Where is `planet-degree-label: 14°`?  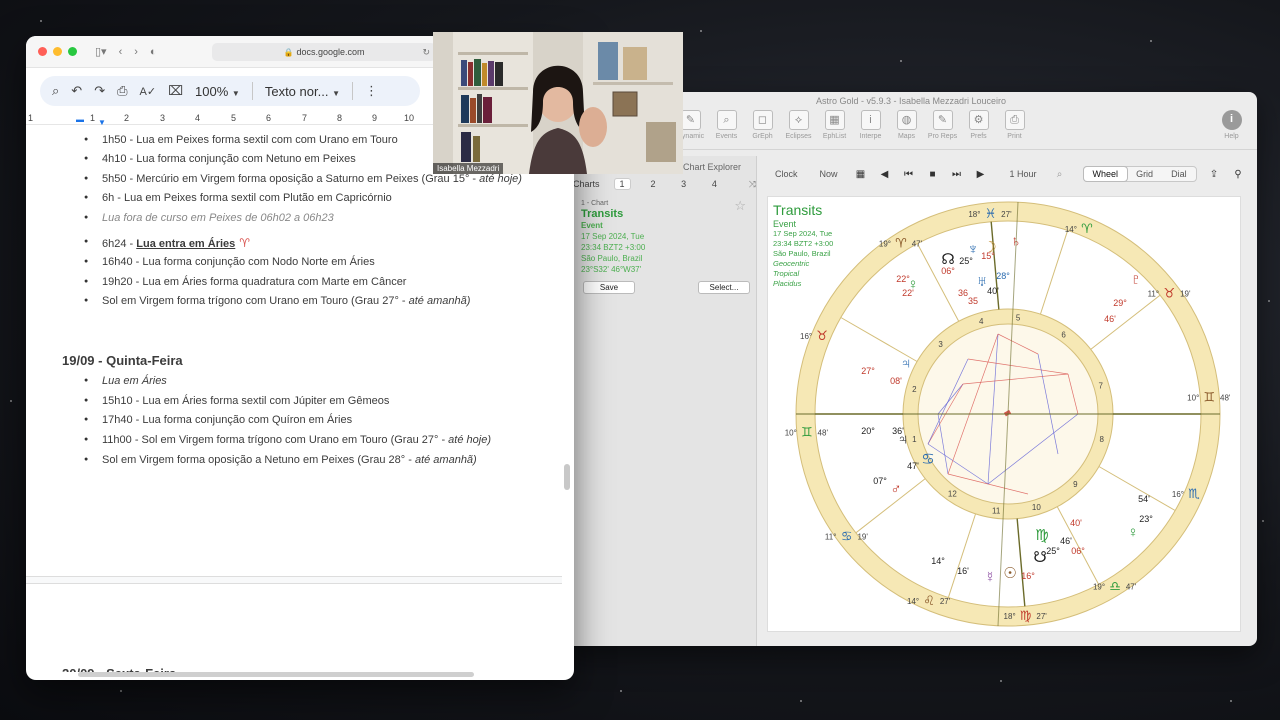 planet-degree-label: 14° is located at coordinates (938, 561).